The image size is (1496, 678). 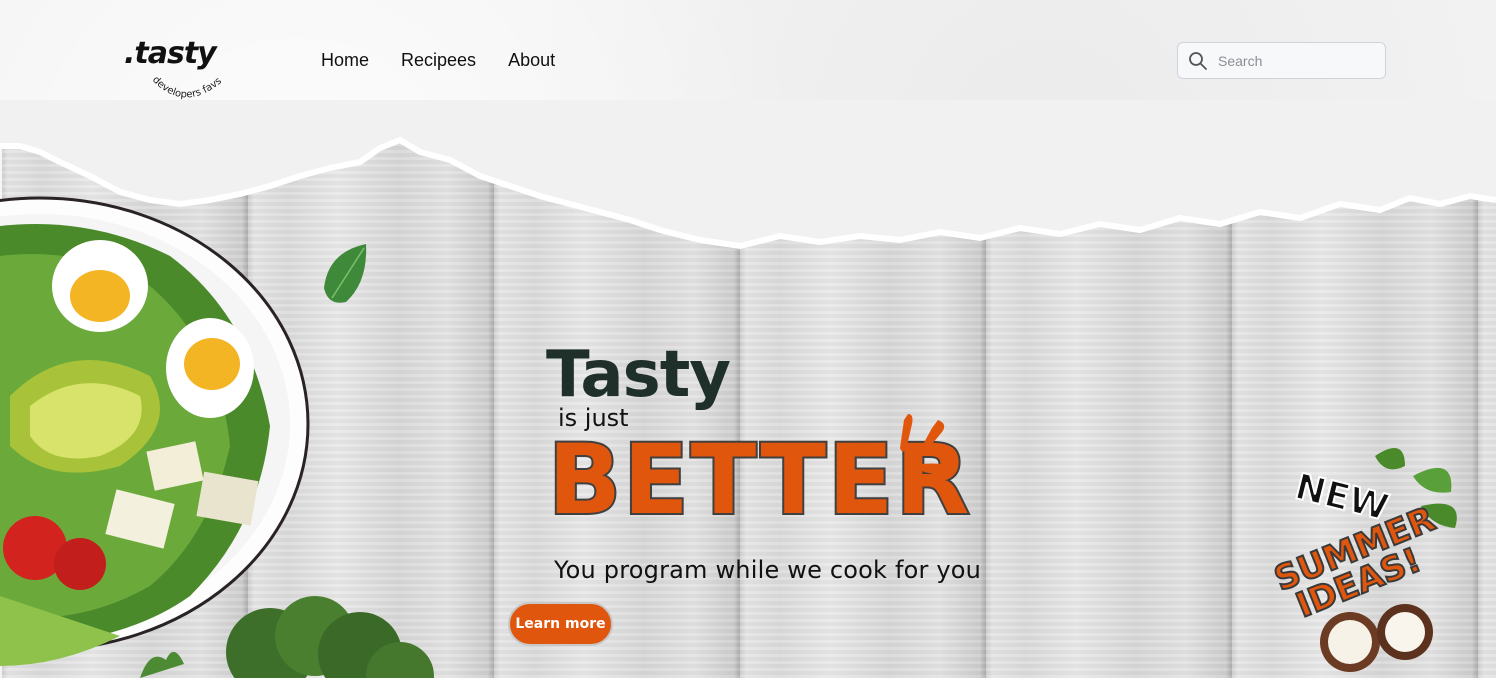 What do you see at coordinates (345, 60) in the screenshot?
I see `nav-item-home: Home` at bounding box center [345, 60].